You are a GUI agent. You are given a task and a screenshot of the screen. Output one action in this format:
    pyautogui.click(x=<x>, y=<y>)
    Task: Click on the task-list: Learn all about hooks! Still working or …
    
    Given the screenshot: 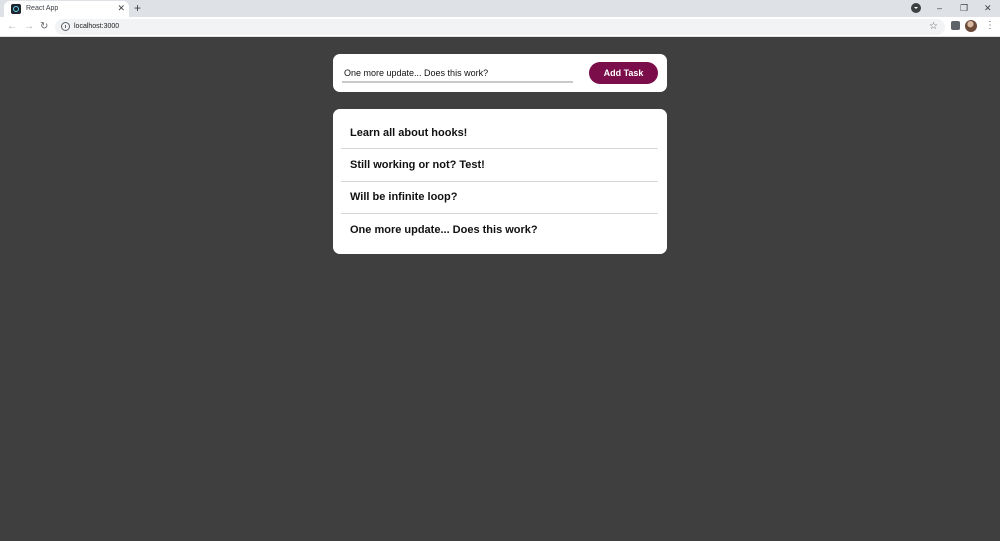 What is the action you would take?
    pyautogui.click(x=500, y=181)
    